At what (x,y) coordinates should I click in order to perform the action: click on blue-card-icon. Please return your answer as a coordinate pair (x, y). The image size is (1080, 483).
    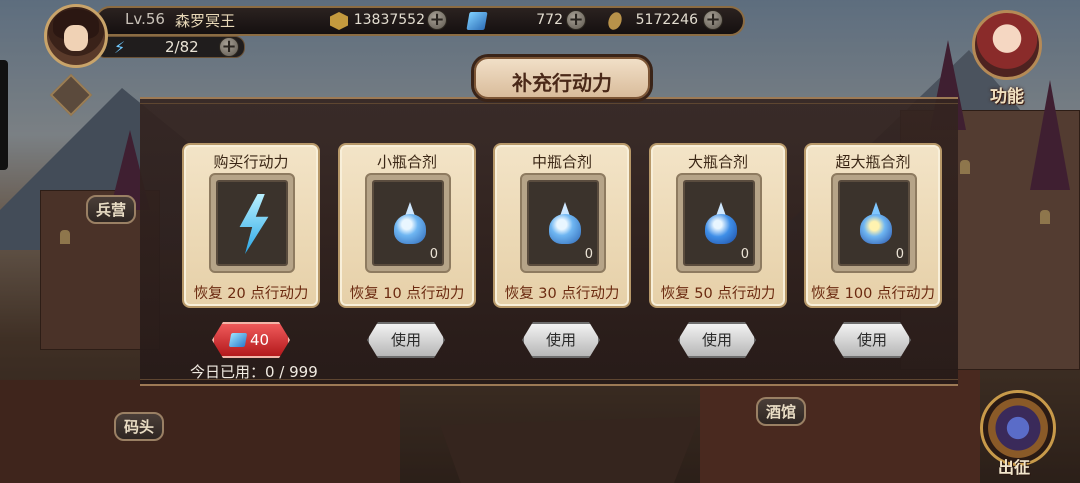
    Looking at the image, I should click on (238, 340).